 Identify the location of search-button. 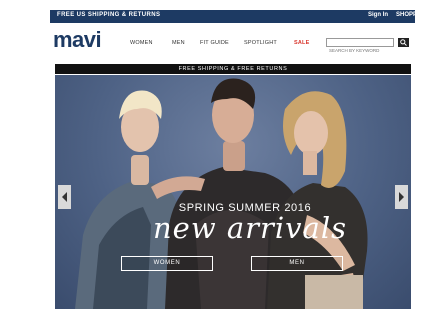
(403, 42).